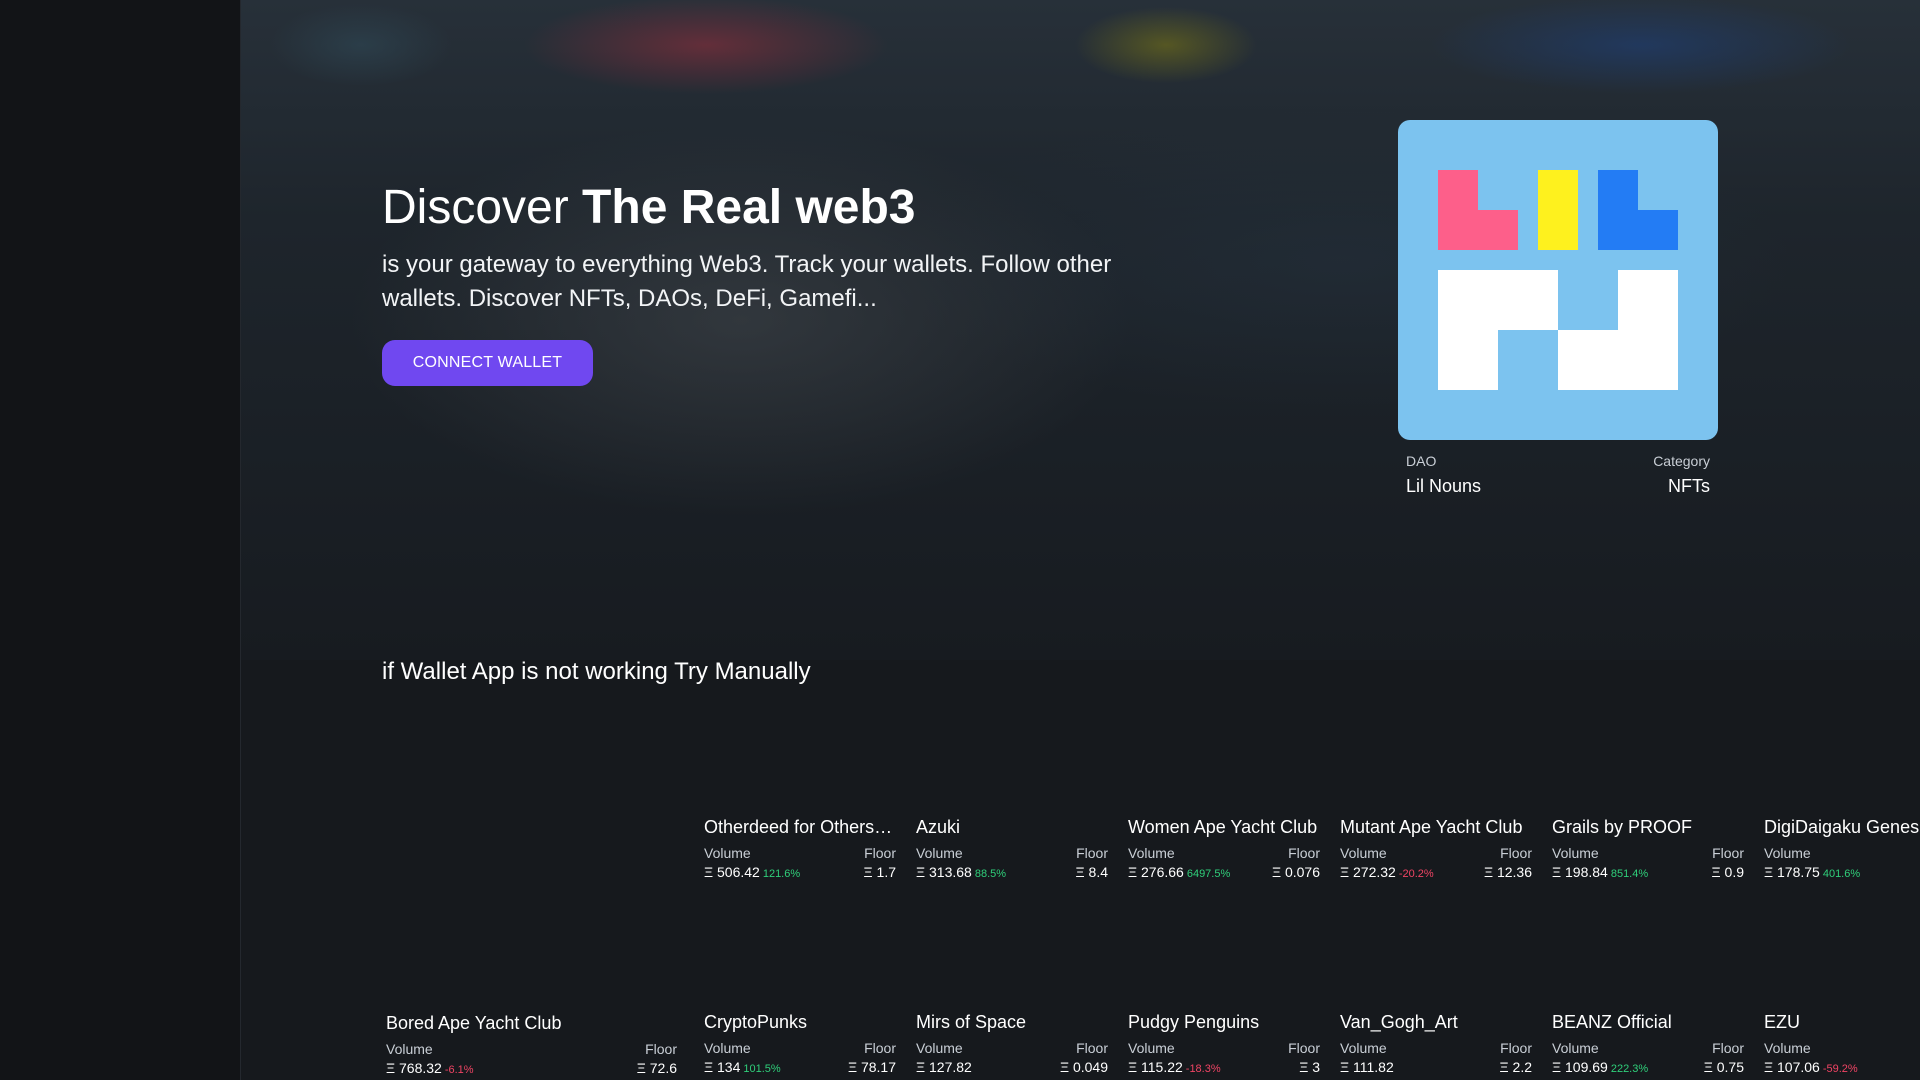 The height and width of the screenshot is (1080, 1920). What do you see at coordinates (474, 1023) in the screenshot?
I see `collection-name: Bored Ape Yacht Club` at bounding box center [474, 1023].